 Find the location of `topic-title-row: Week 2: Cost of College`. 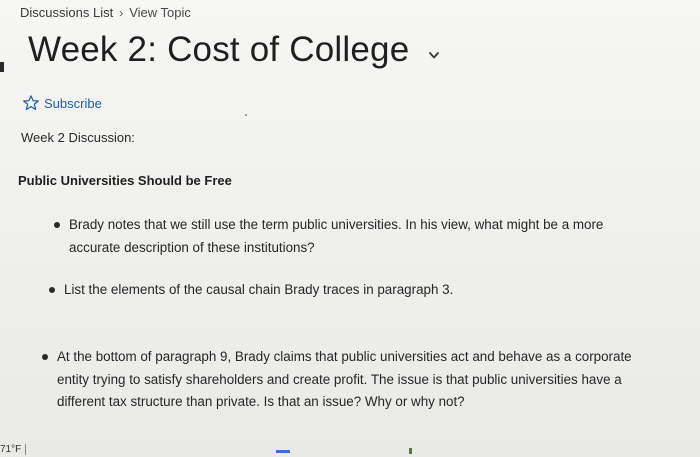

topic-title-row: Week 2: Cost of College is located at coordinates (234, 50).